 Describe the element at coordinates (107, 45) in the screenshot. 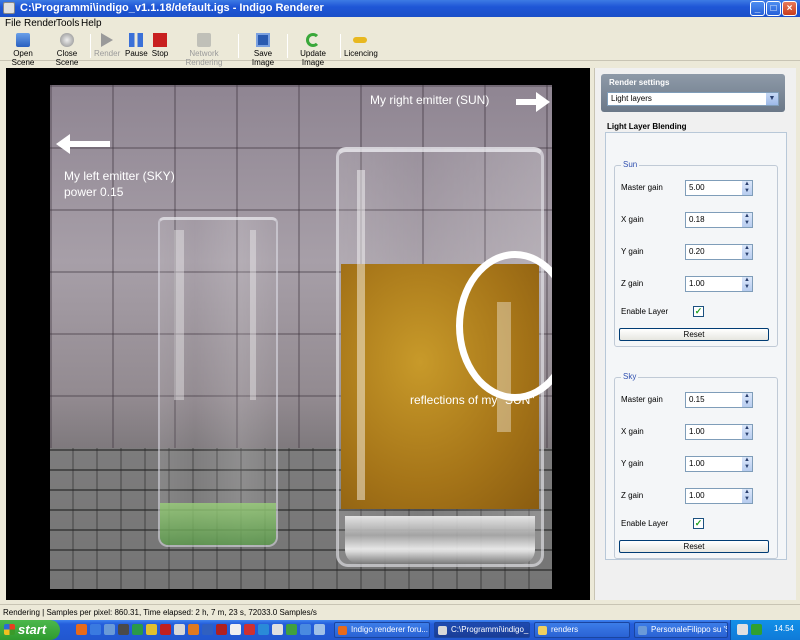

I see `render-button: Render` at that location.